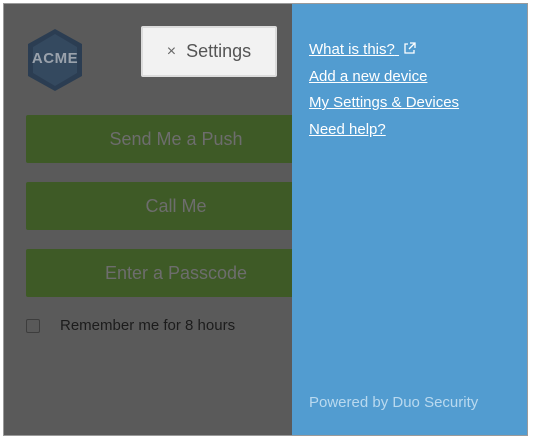 This screenshot has width=533, height=440. I want to click on remember-me-row: Remember me for 8 hours, so click(130, 325).